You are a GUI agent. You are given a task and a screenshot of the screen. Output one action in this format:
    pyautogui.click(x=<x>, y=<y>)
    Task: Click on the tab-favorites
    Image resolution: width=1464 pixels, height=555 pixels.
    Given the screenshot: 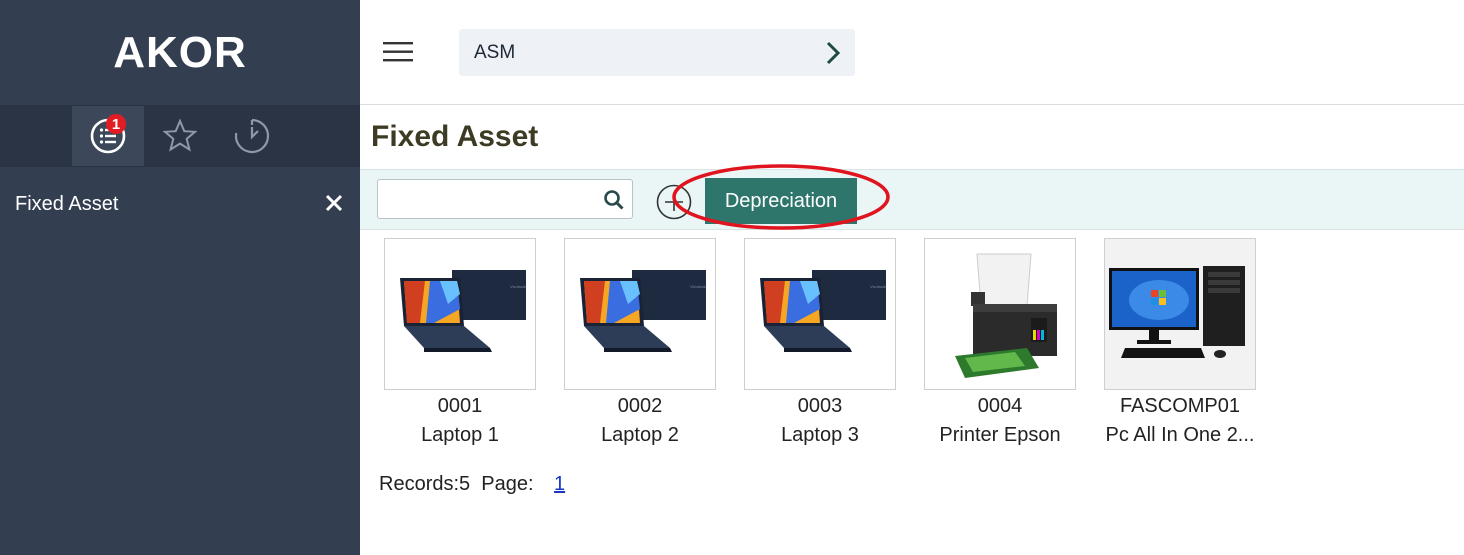 What is the action you would take?
    pyautogui.click(x=180, y=136)
    